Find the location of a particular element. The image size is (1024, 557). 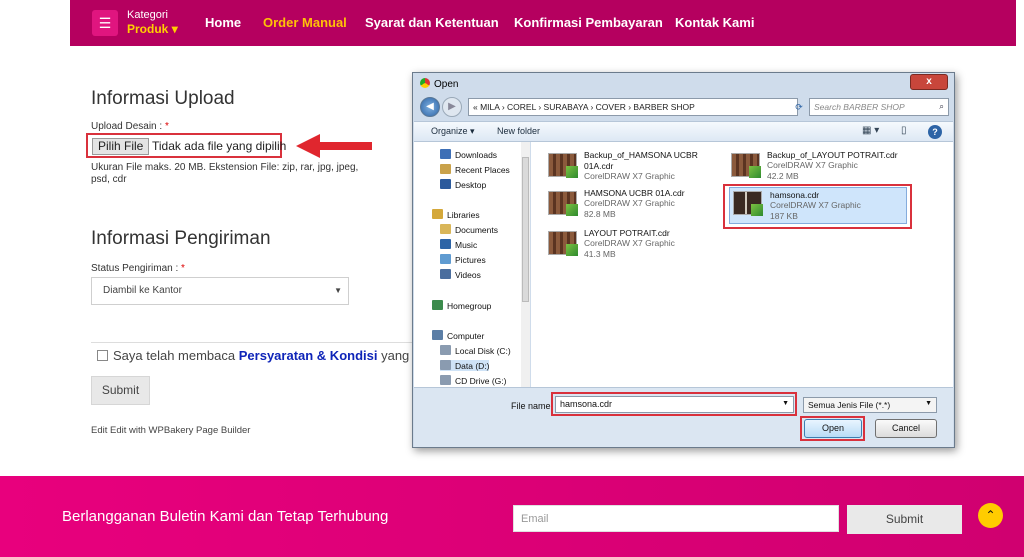

filename-label: File name: is located at coordinates (532, 406).